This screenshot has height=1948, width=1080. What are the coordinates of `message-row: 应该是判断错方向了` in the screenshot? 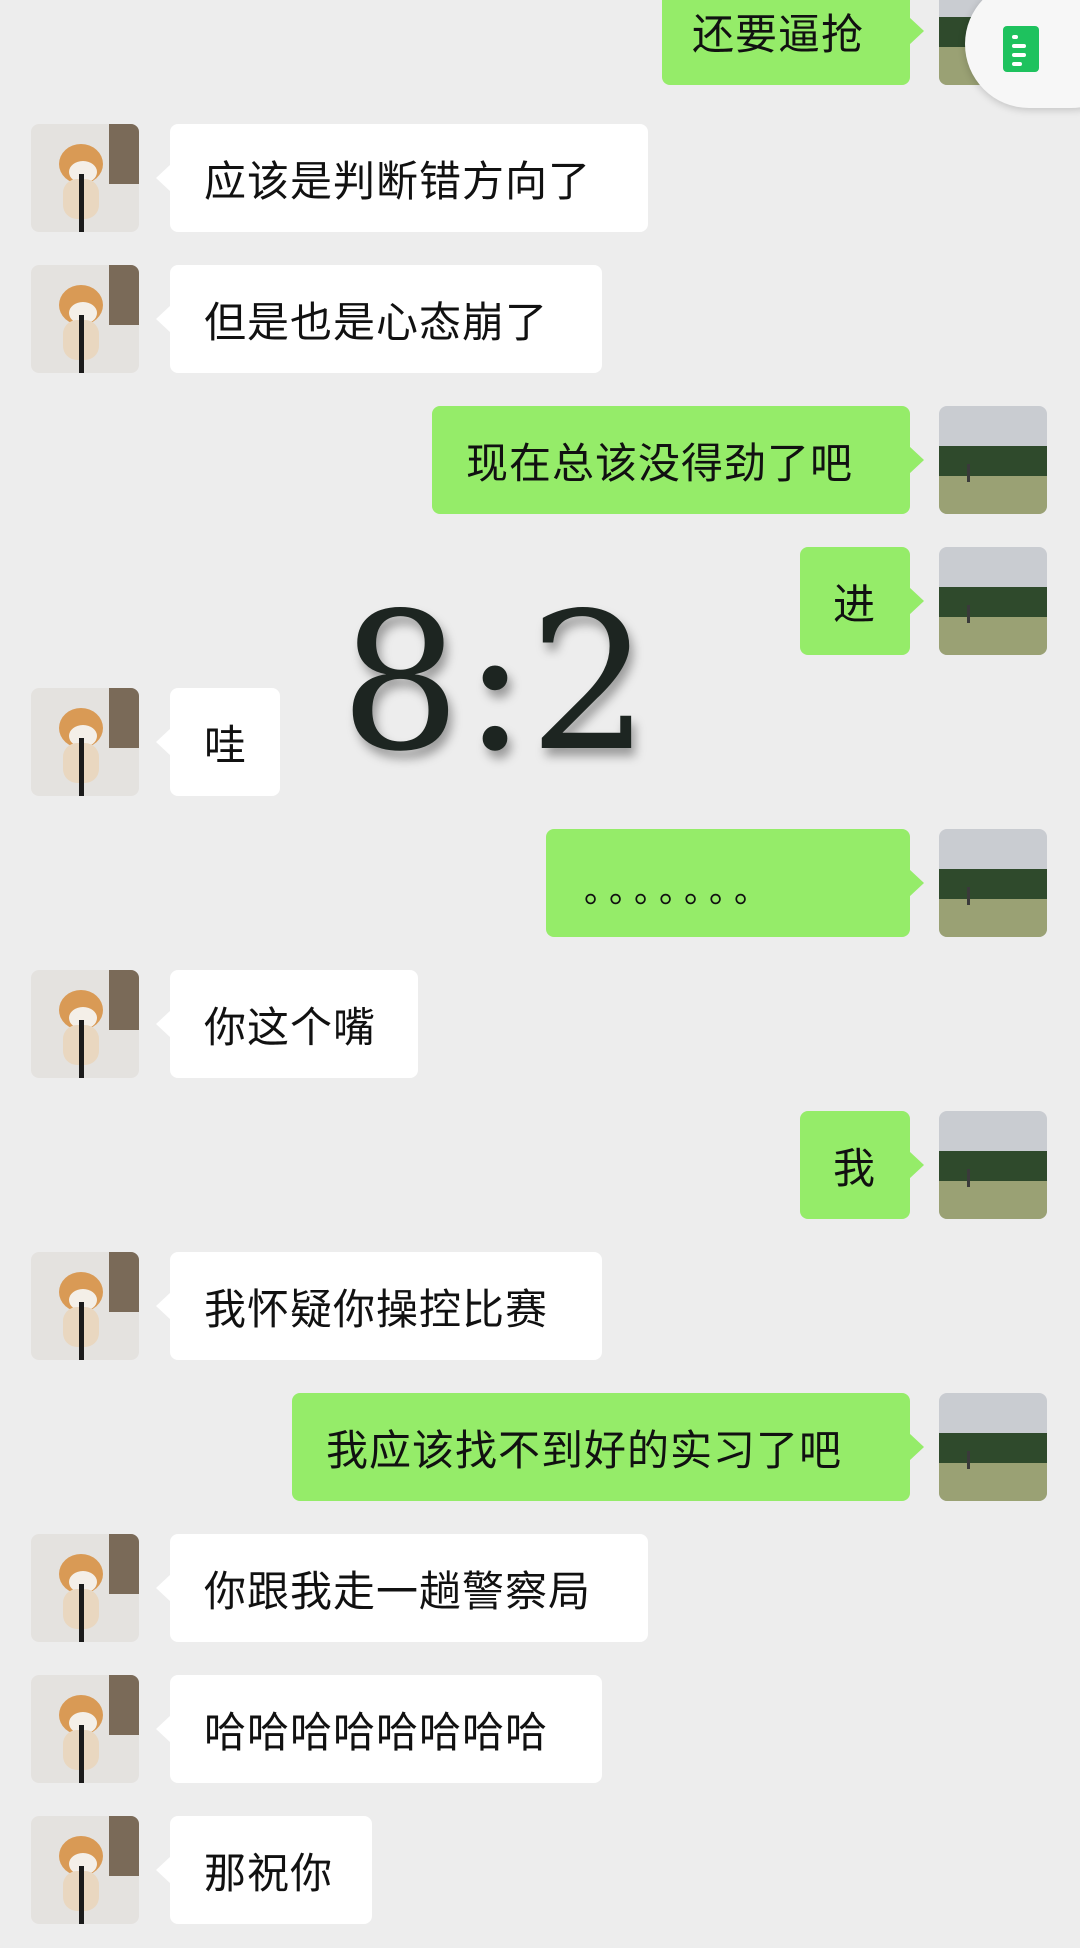 It's located at (540, 178).